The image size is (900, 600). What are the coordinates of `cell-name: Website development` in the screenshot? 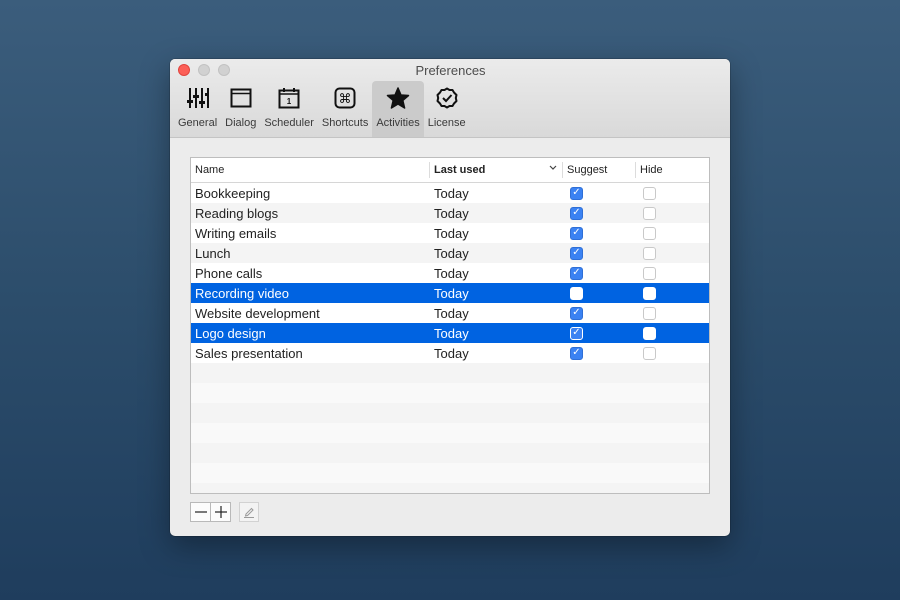 It's located at (257, 313).